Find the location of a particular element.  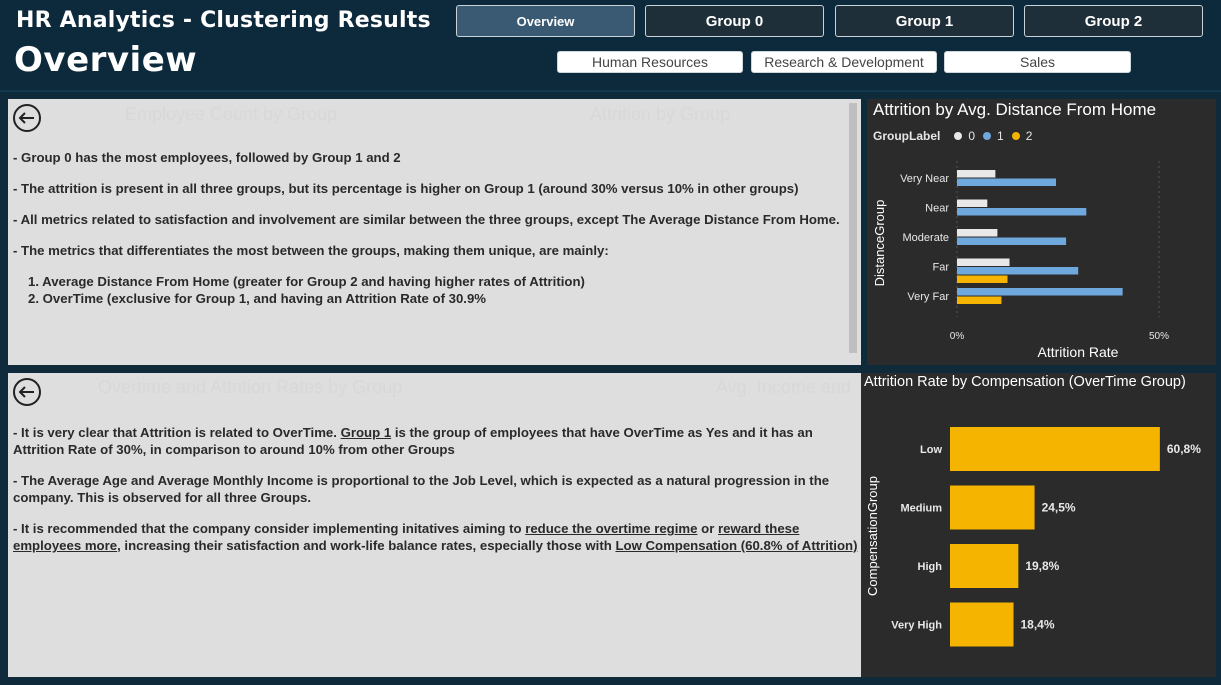

x-axis-label: Attrition Rate is located at coordinates (1078, 352).